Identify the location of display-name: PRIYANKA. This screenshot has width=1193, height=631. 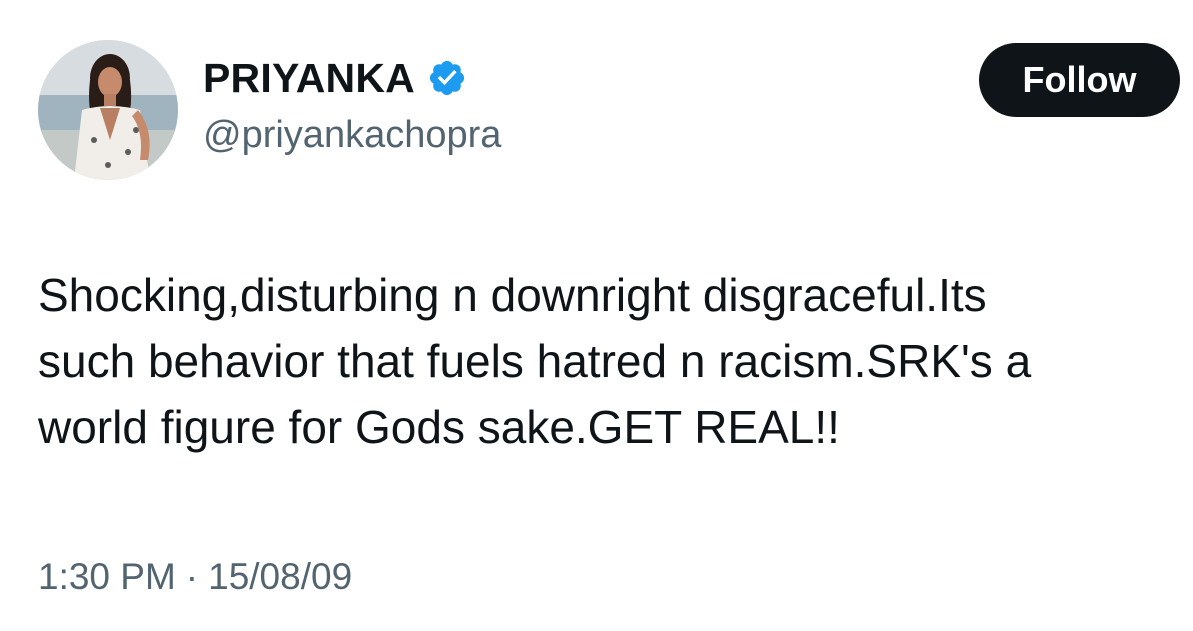
(309, 78).